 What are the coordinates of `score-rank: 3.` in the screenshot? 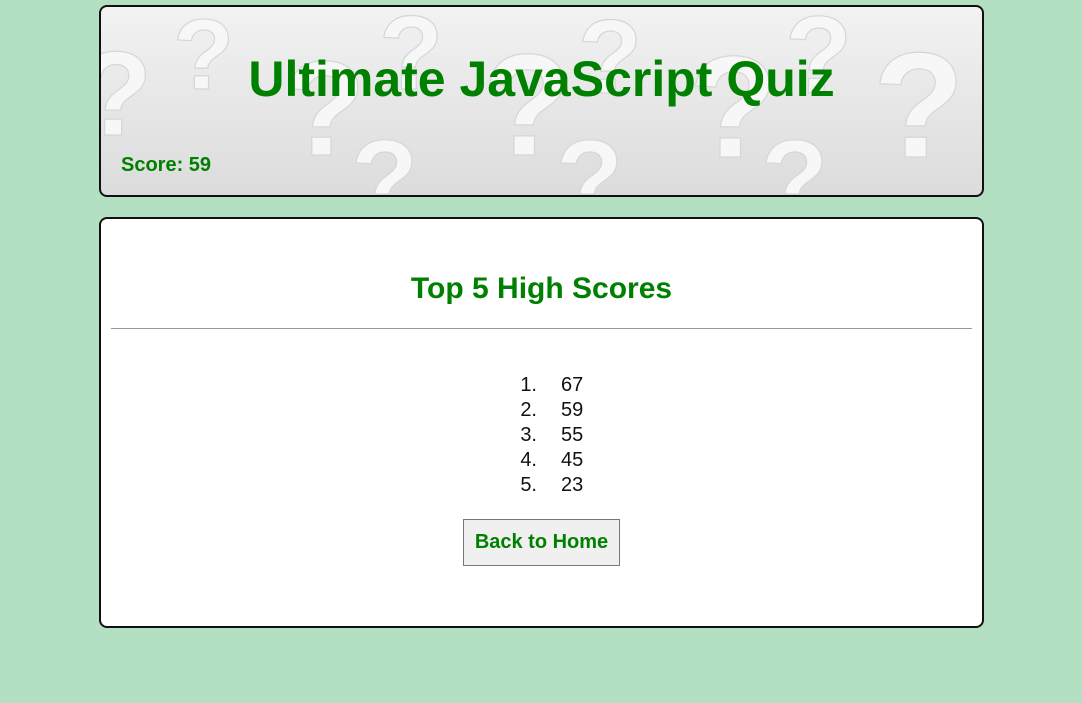 It's located at (528, 435).